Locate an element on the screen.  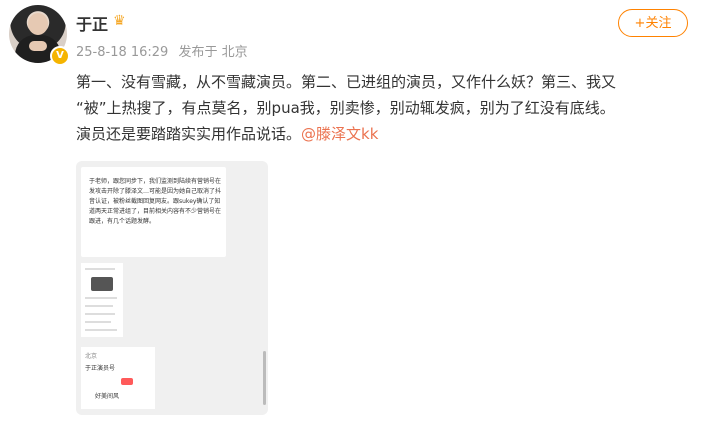
comment-tag is located at coordinates (127, 381).